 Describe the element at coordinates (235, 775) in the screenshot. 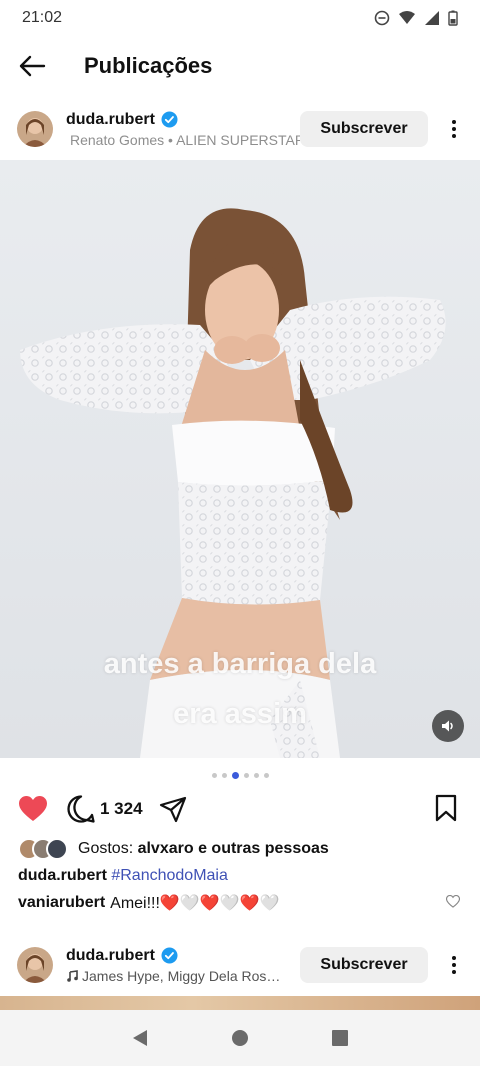

I see `carousel-dot-active` at that location.